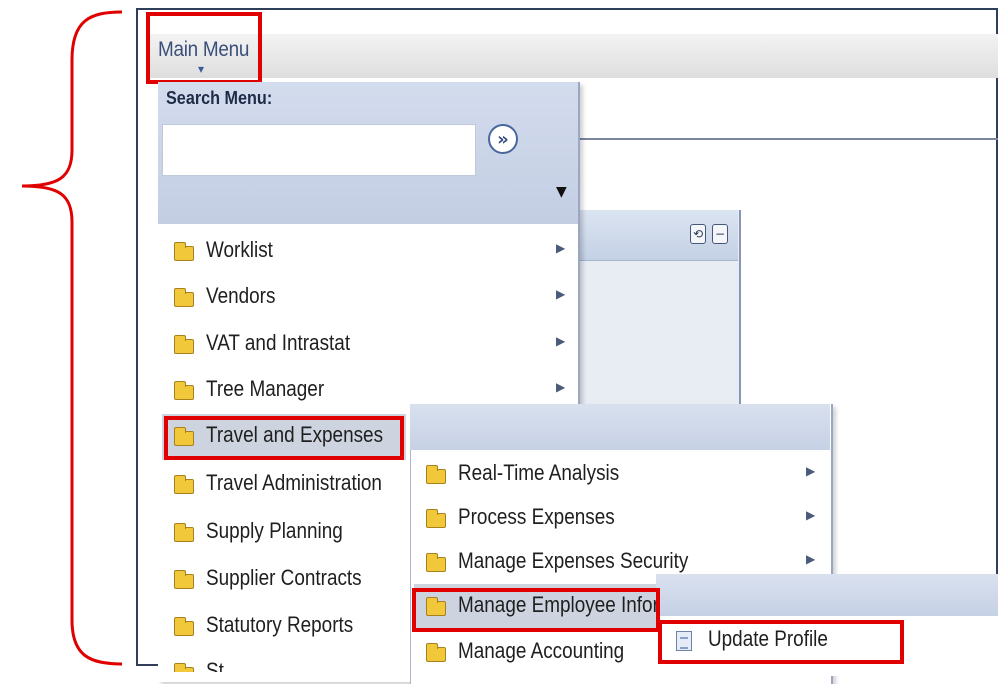  Describe the element at coordinates (367, 345) in the screenshot. I see `menu-item-vat-intrastat: VAT and Intrastat ▶` at that location.